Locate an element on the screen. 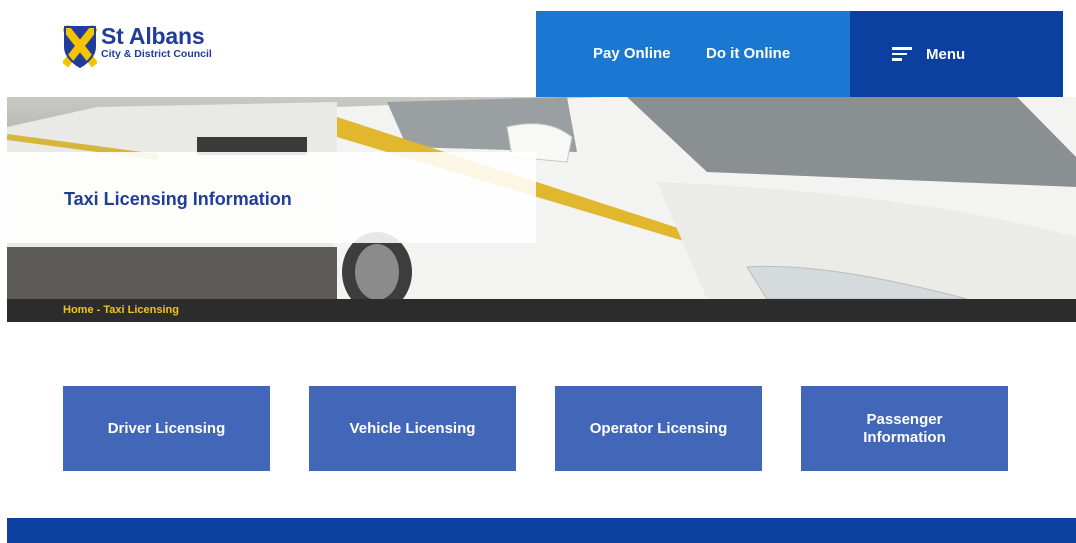 This screenshot has height=543, width=1076. tile-label: Vehicle Licensing is located at coordinates (412, 428).